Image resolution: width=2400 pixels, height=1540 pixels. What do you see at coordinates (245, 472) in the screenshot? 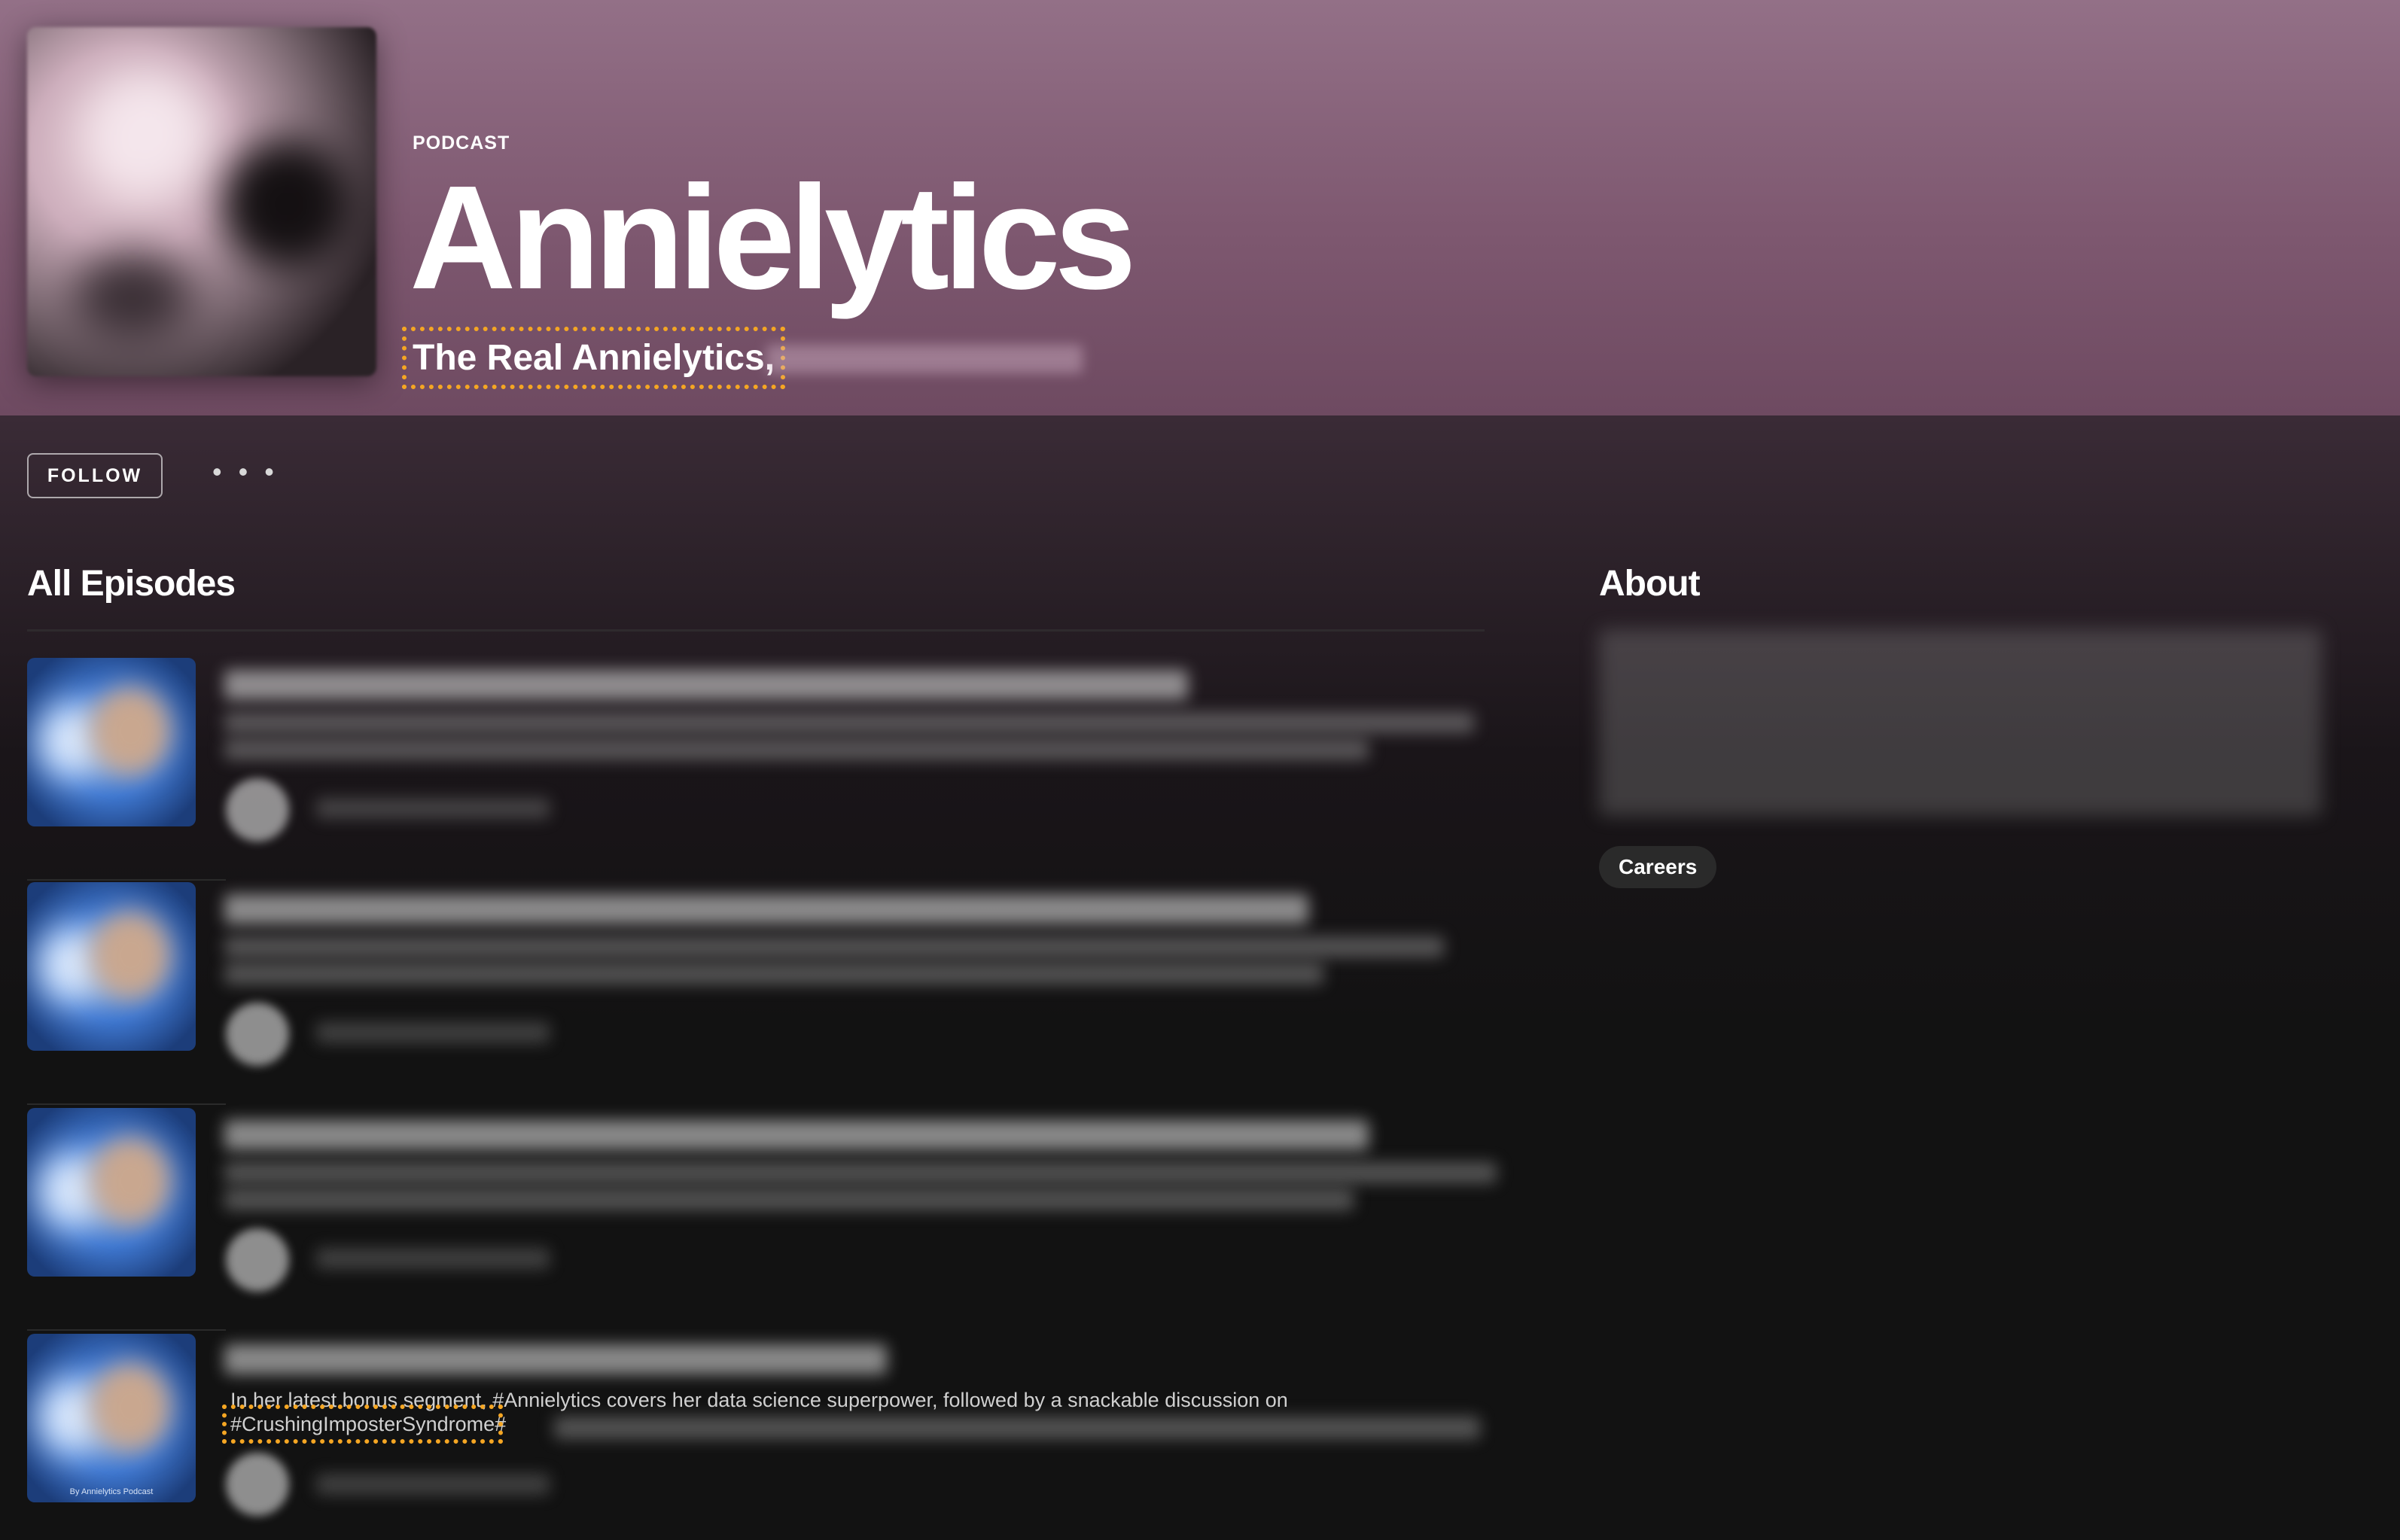
I see `more-options-button: • • •` at bounding box center [245, 472].